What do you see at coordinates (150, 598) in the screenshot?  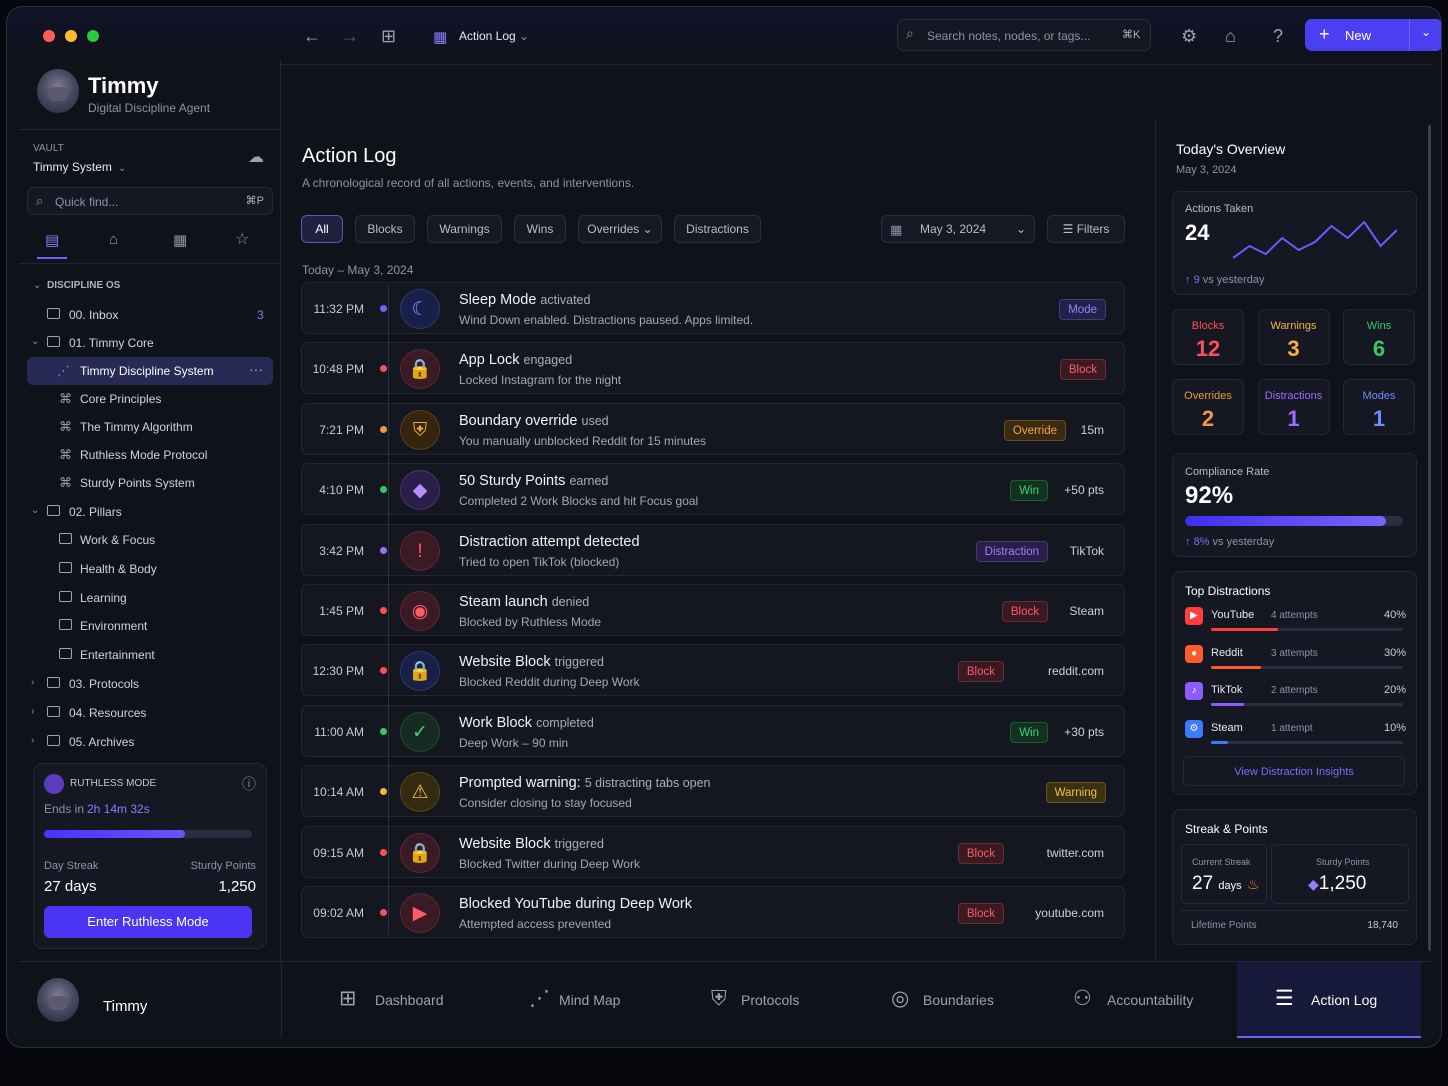 I see `sidebar-item-learning: Learning` at bounding box center [150, 598].